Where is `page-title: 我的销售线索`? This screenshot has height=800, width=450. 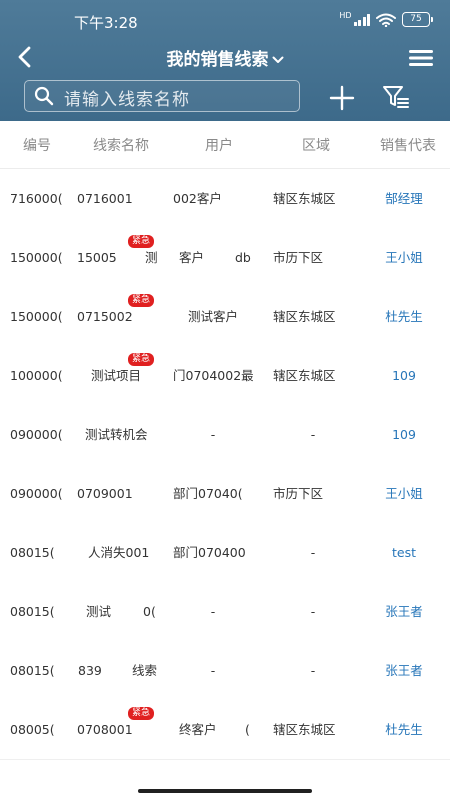 page-title: 我的销售线索 is located at coordinates (217, 60).